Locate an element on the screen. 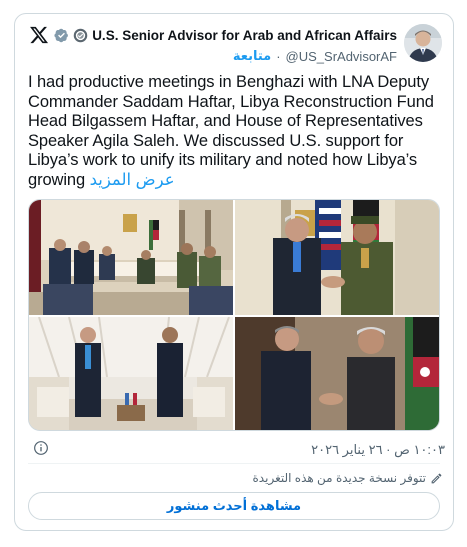  follow-button: متابعة is located at coordinates (252, 56).